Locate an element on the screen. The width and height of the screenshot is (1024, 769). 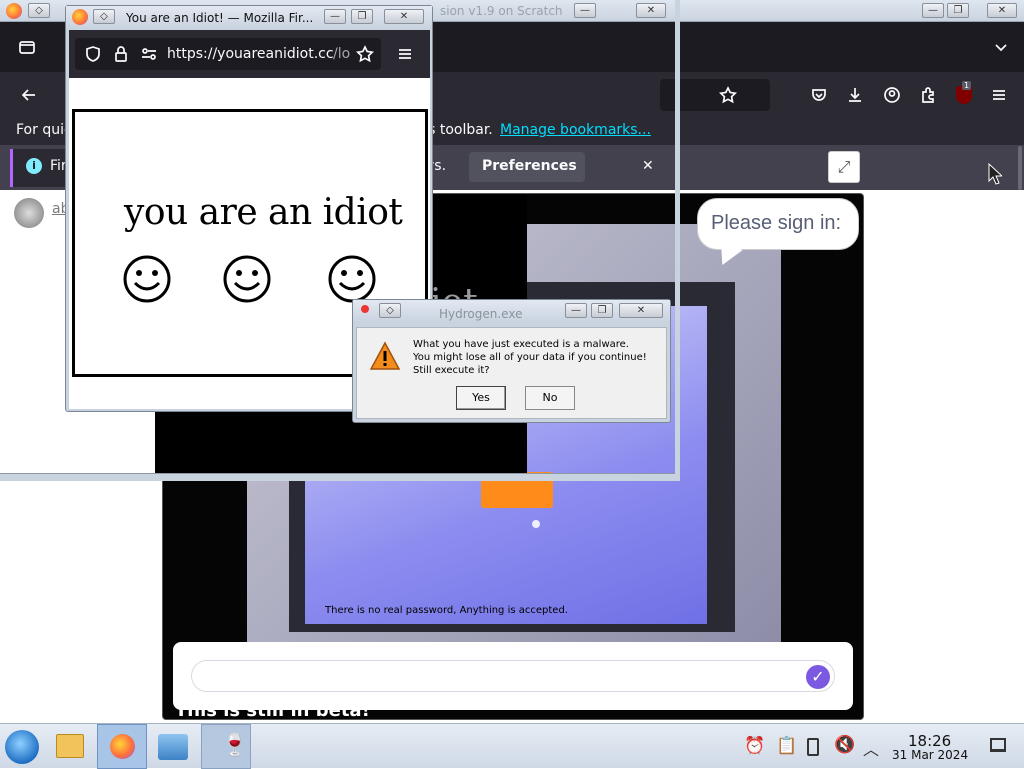
minimize-button: — is located at coordinates (933, 10).